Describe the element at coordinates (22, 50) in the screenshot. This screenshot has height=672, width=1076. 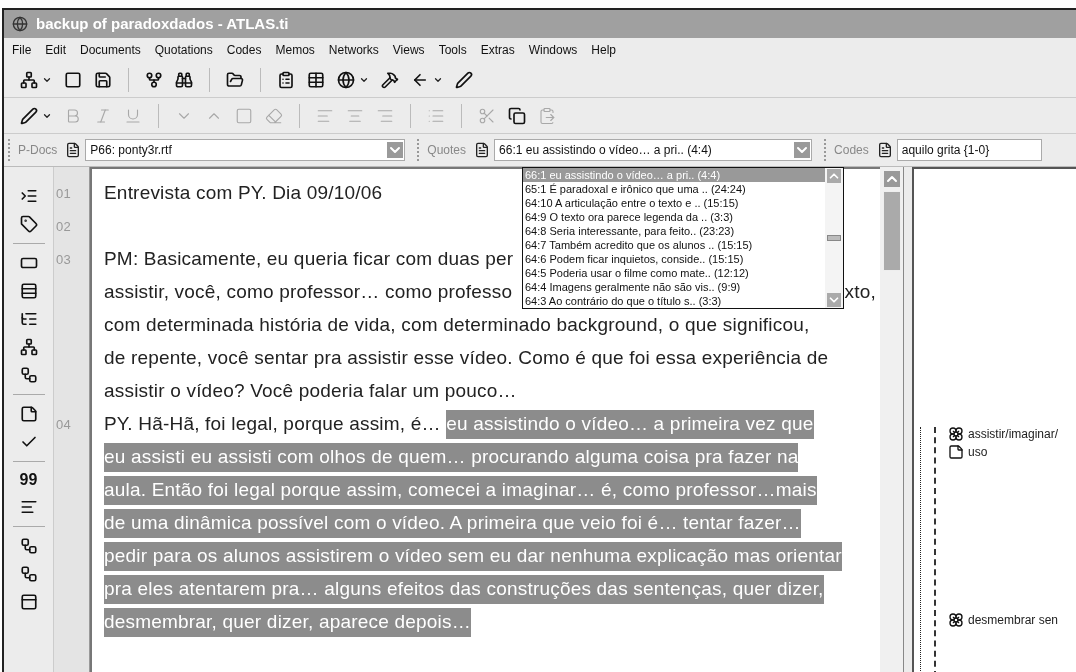
I see `menu-item: File` at that location.